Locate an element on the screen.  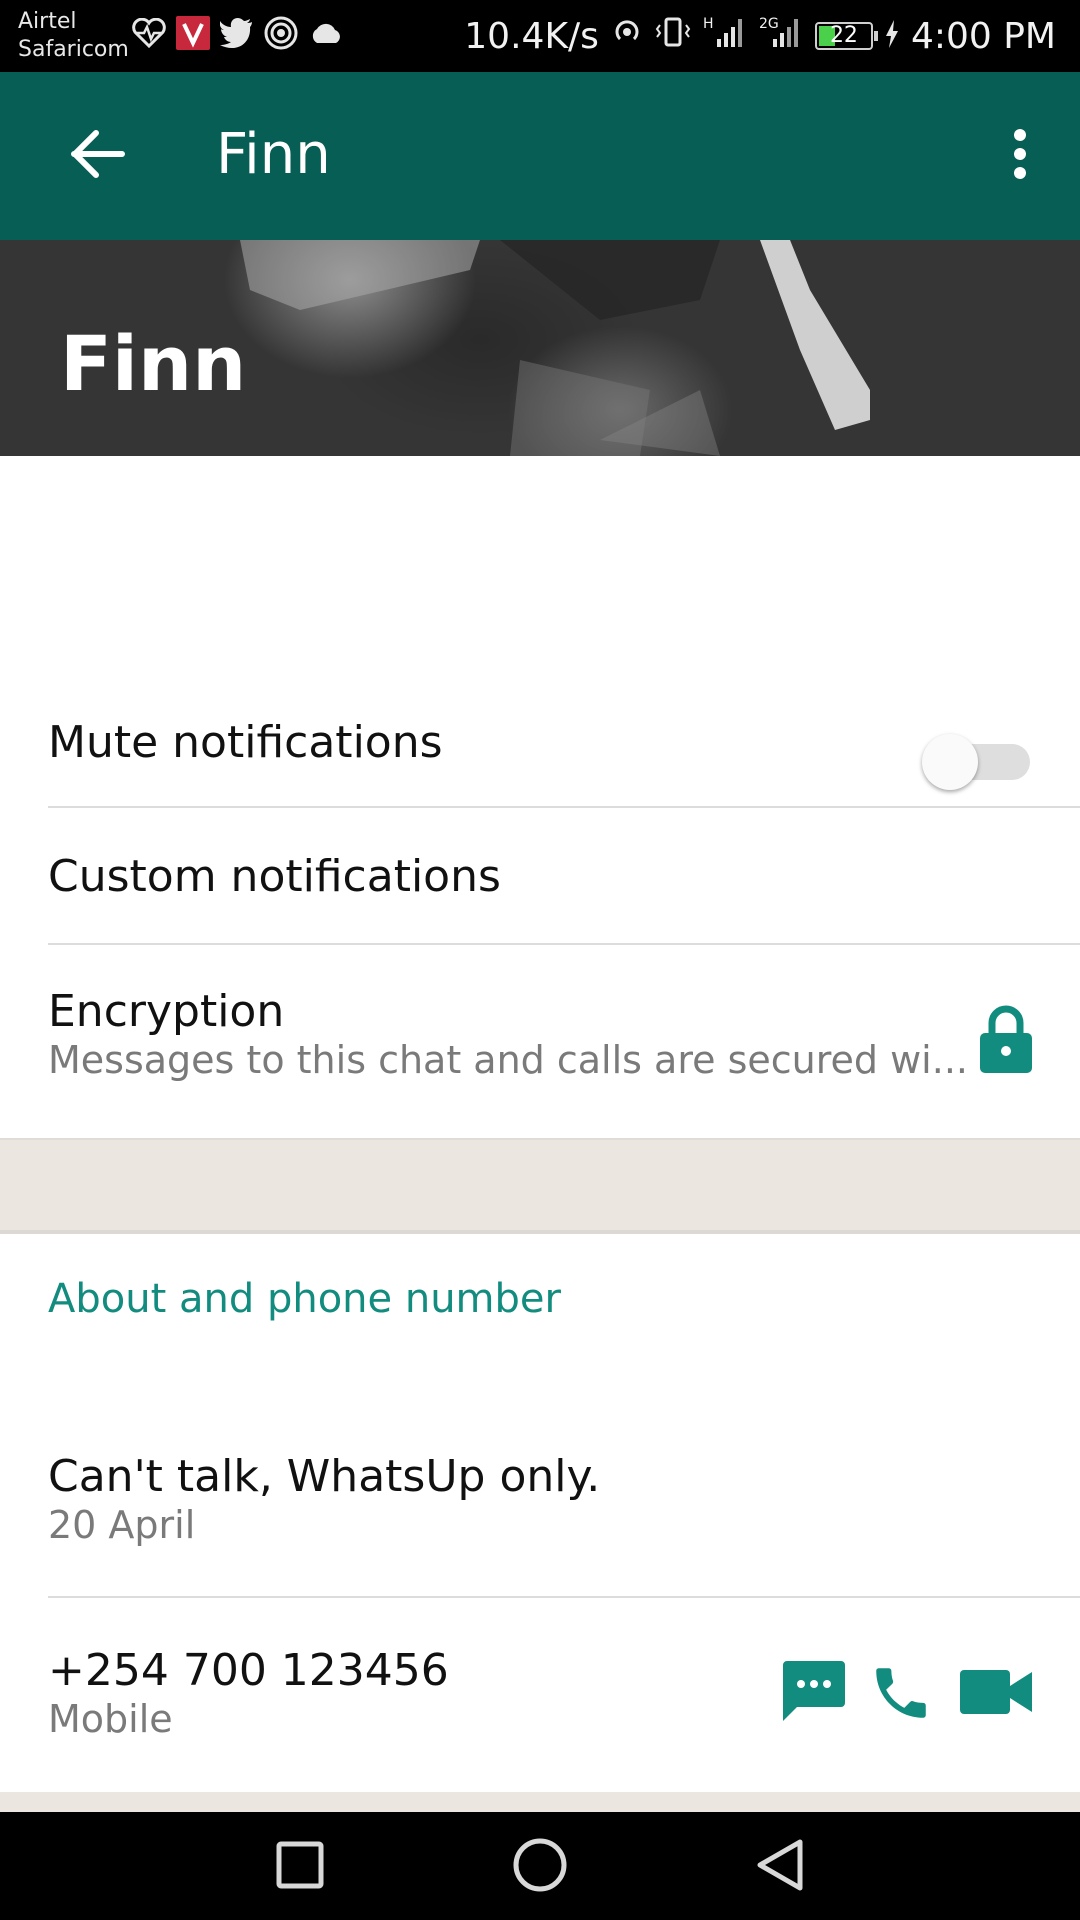
back-icon is located at coordinates (780, 1867).